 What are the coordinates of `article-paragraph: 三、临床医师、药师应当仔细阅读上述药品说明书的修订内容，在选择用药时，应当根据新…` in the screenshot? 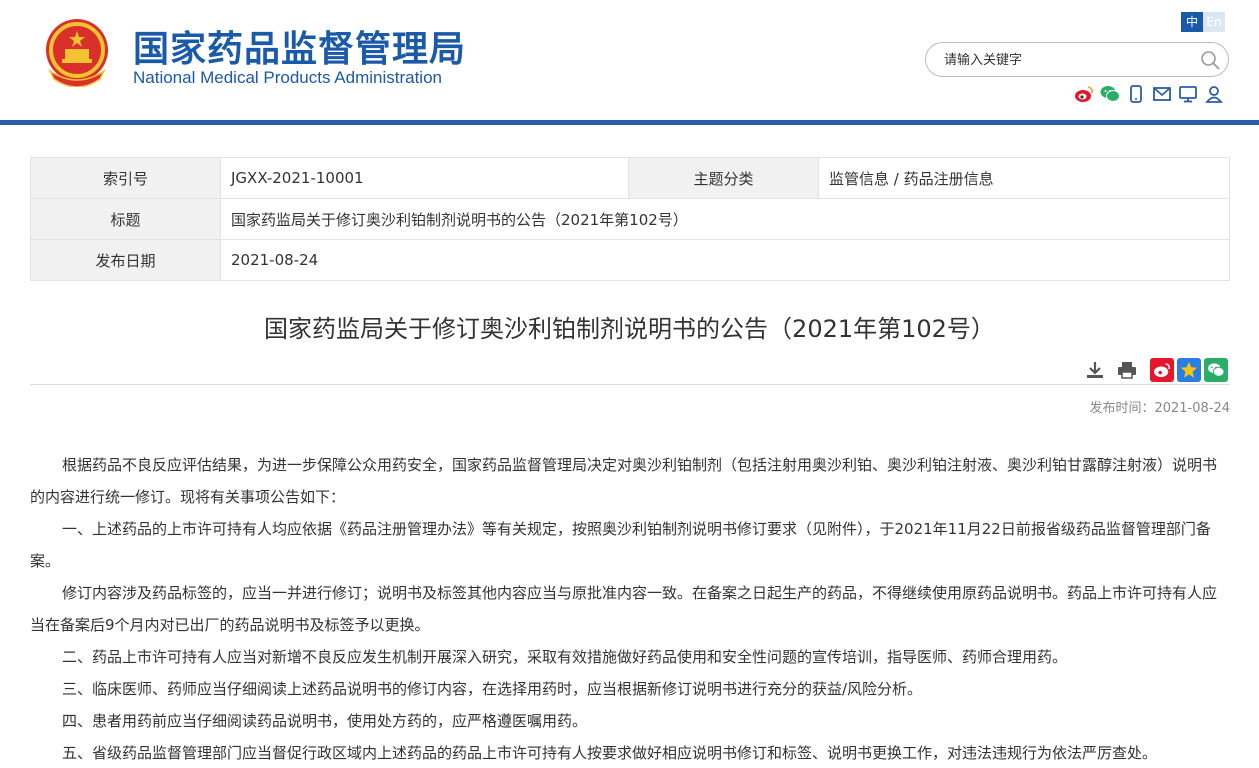 It's located at (492, 689).